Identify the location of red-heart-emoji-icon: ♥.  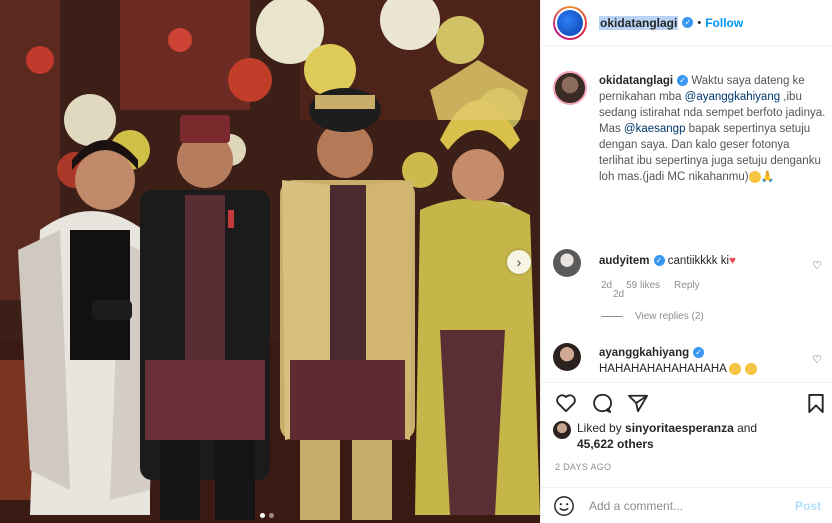
(732, 261).